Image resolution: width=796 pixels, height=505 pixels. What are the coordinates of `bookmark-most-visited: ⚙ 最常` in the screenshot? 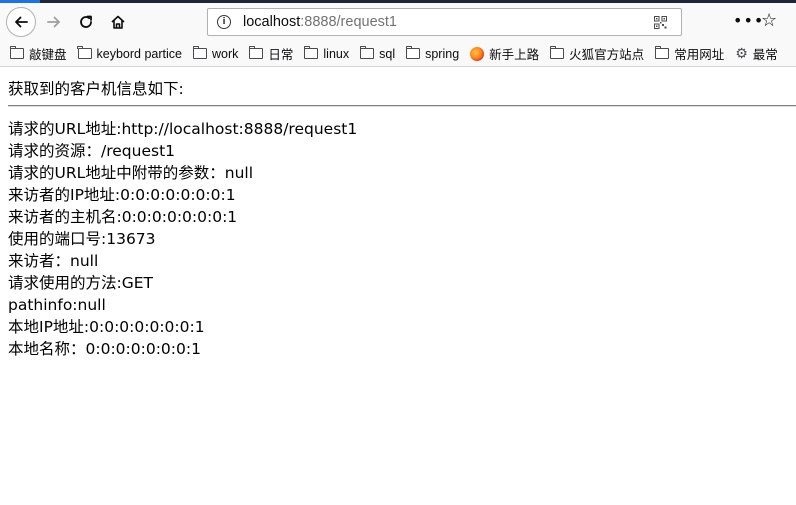 It's located at (756, 53).